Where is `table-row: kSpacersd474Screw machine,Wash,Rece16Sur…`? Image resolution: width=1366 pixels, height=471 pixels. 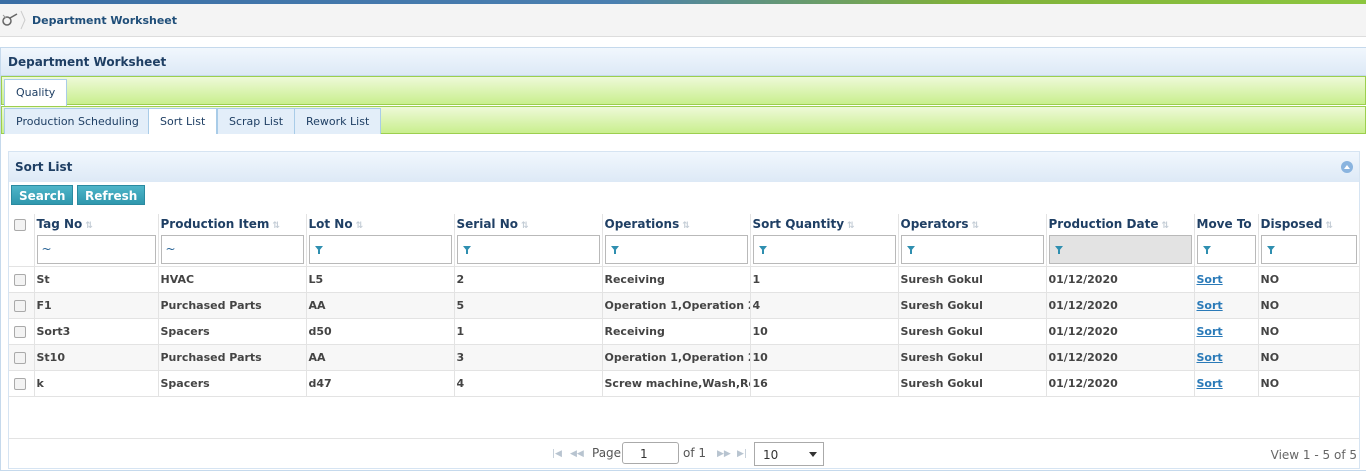 table-row: kSpacersd474Screw machine,Wash,Rece16Sur… is located at coordinates (684, 383).